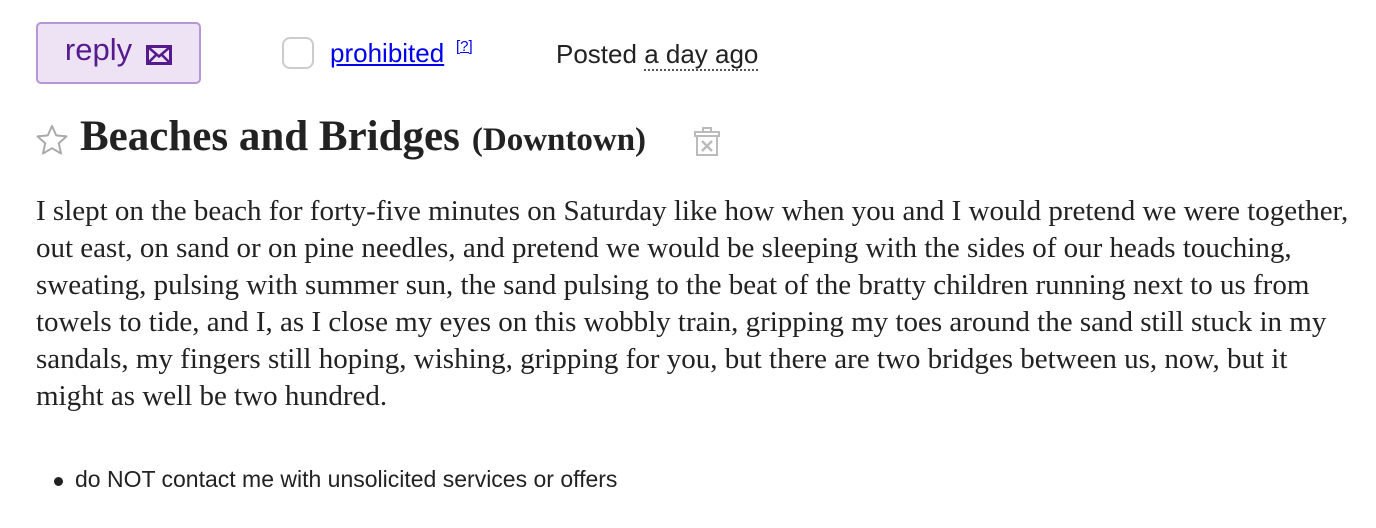  What do you see at coordinates (159, 55) in the screenshot?
I see `envelope-icon` at bounding box center [159, 55].